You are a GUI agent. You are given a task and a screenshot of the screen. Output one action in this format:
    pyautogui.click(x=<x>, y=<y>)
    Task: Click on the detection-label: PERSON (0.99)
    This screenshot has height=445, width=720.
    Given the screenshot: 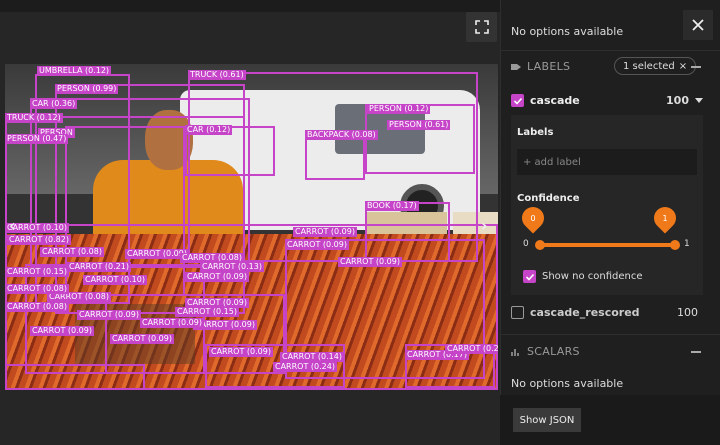 What is the action you would take?
    pyautogui.click(x=87, y=89)
    